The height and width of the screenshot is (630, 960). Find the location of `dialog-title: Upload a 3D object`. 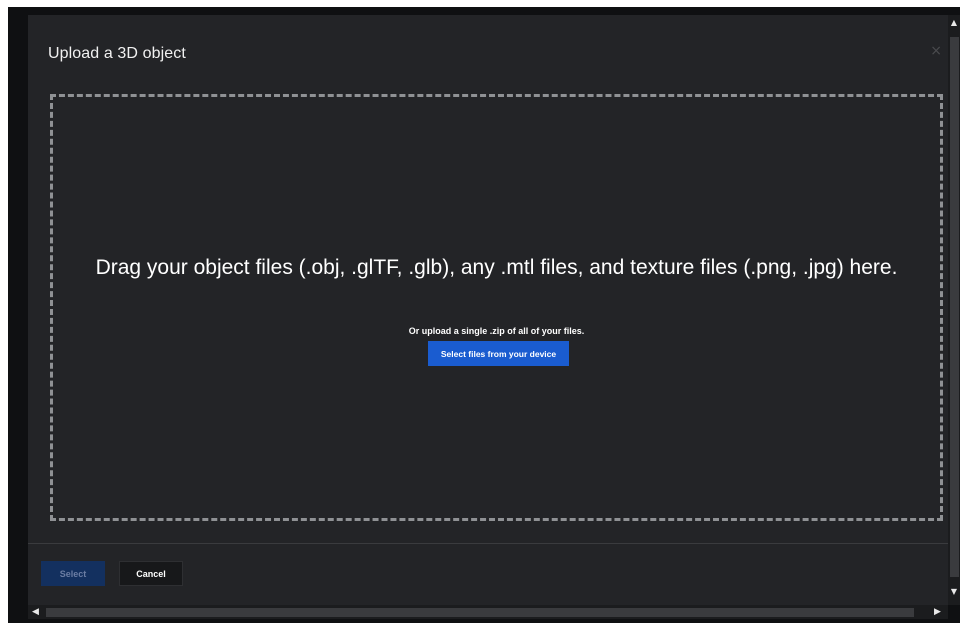

dialog-title: Upload a 3D object is located at coordinates (117, 53).